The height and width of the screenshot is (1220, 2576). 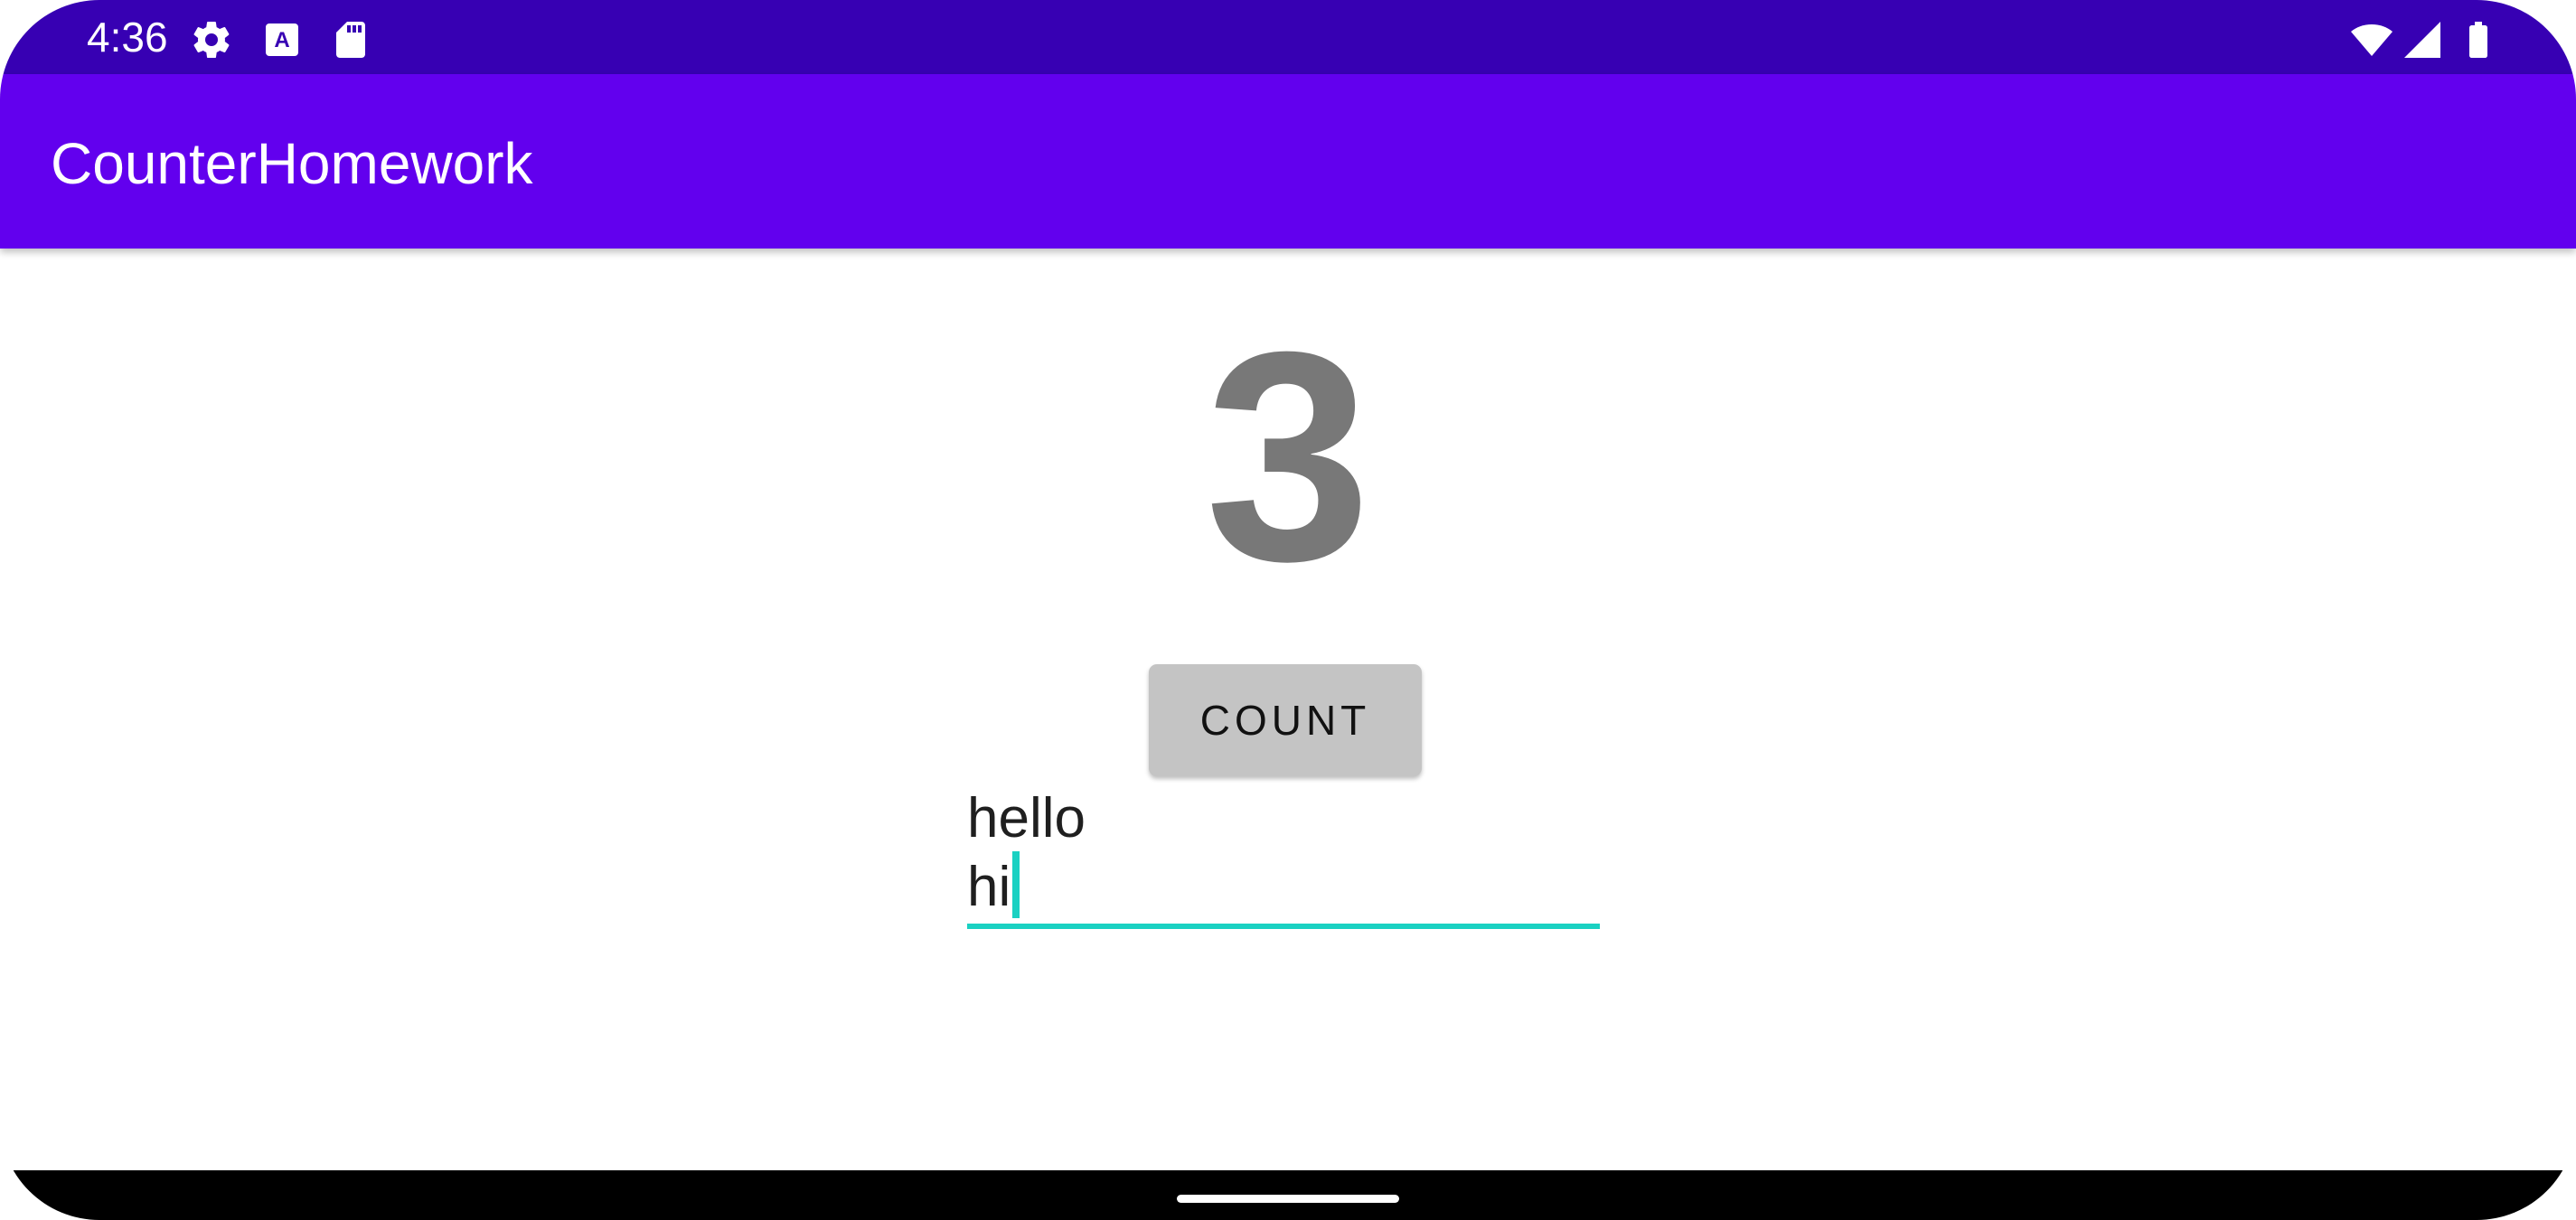 I want to click on home-gesture-handle, so click(x=1288, y=1199).